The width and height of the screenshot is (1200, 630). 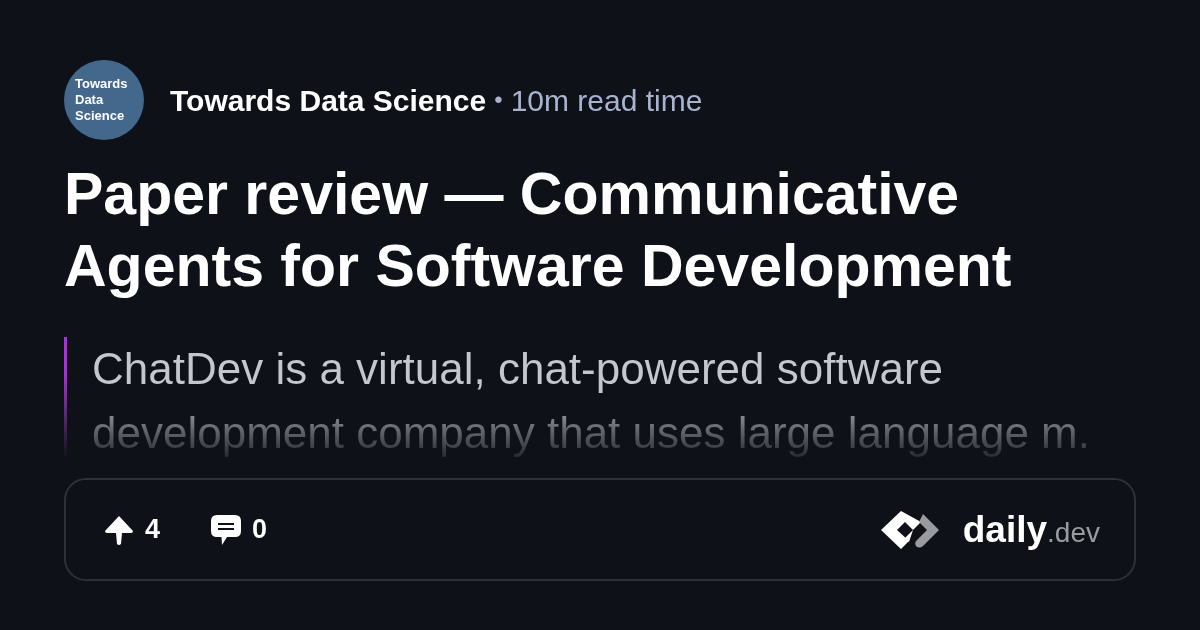 What do you see at coordinates (1073, 533) in the screenshot?
I see `brand-suffix: .dev` at bounding box center [1073, 533].